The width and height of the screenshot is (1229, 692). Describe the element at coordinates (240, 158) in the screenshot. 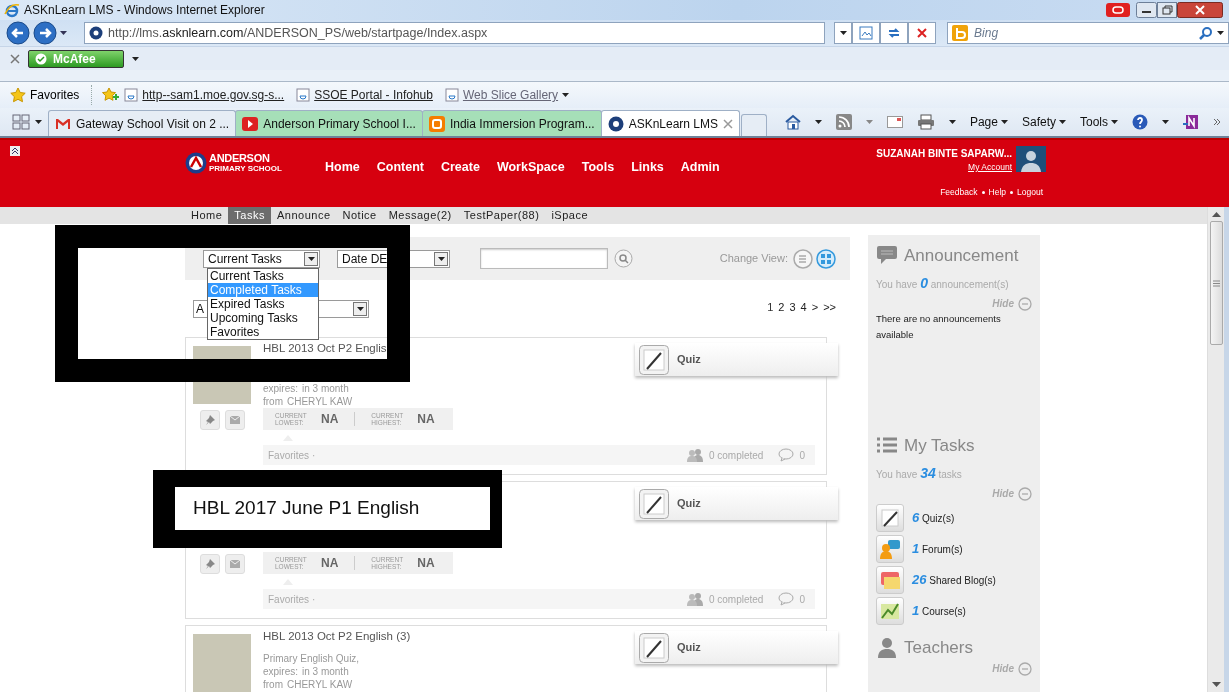

I see `logo-text: ANDERSON` at that location.